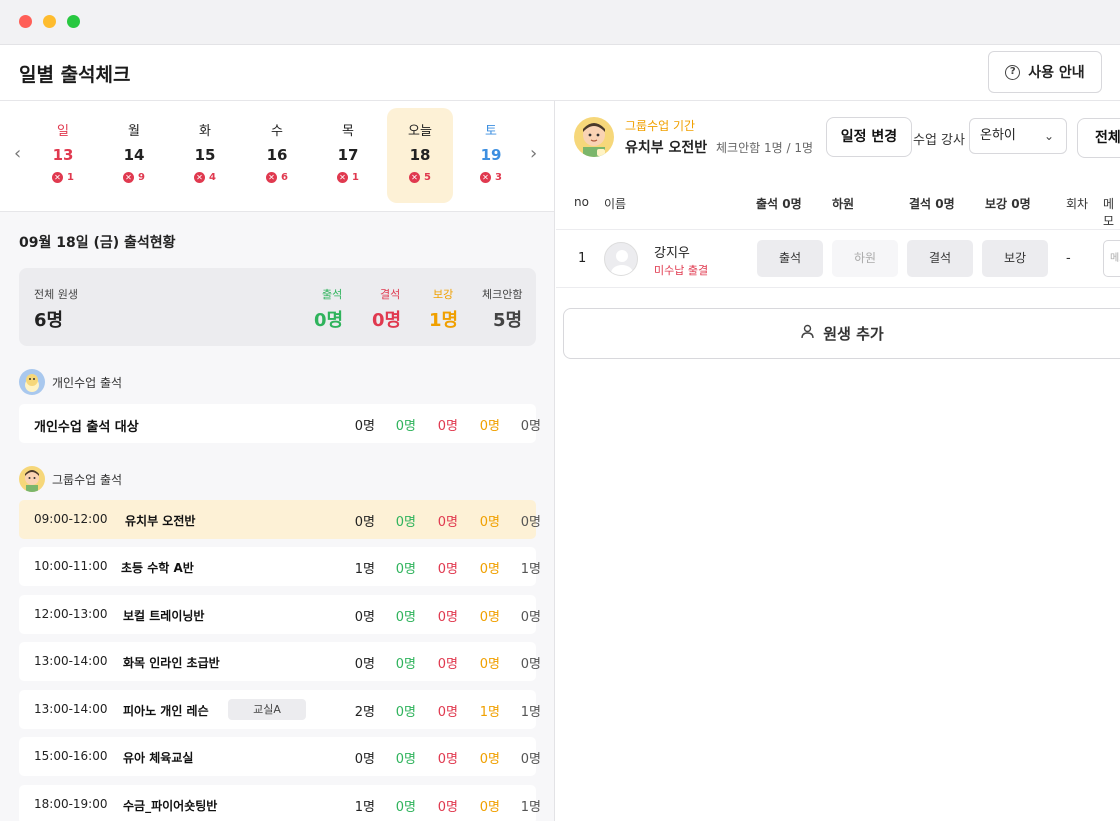 This screenshot has width=1120, height=821. What do you see at coordinates (134, 177) in the screenshot?
I see `day-absent-count: ✕ 9` at bounding box center [134, 177].